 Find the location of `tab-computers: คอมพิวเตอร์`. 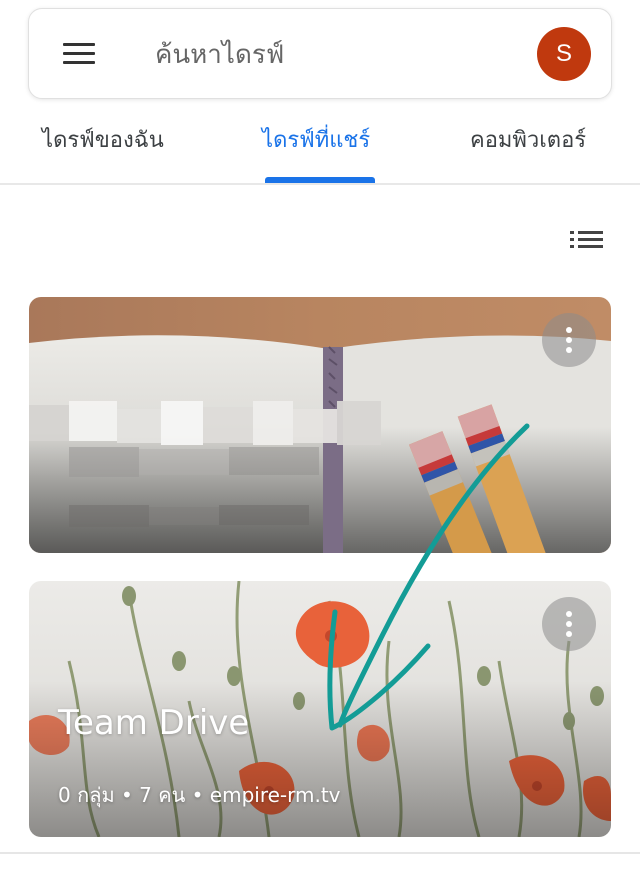

tab-computers: คอมพิวเตอร์ is located at coordinates (528, 139).